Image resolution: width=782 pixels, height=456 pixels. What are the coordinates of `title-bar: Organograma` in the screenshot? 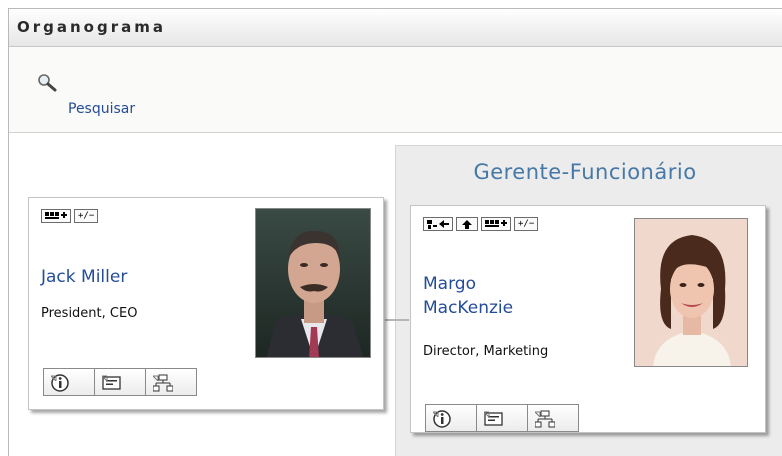 It's located at (395, 28).